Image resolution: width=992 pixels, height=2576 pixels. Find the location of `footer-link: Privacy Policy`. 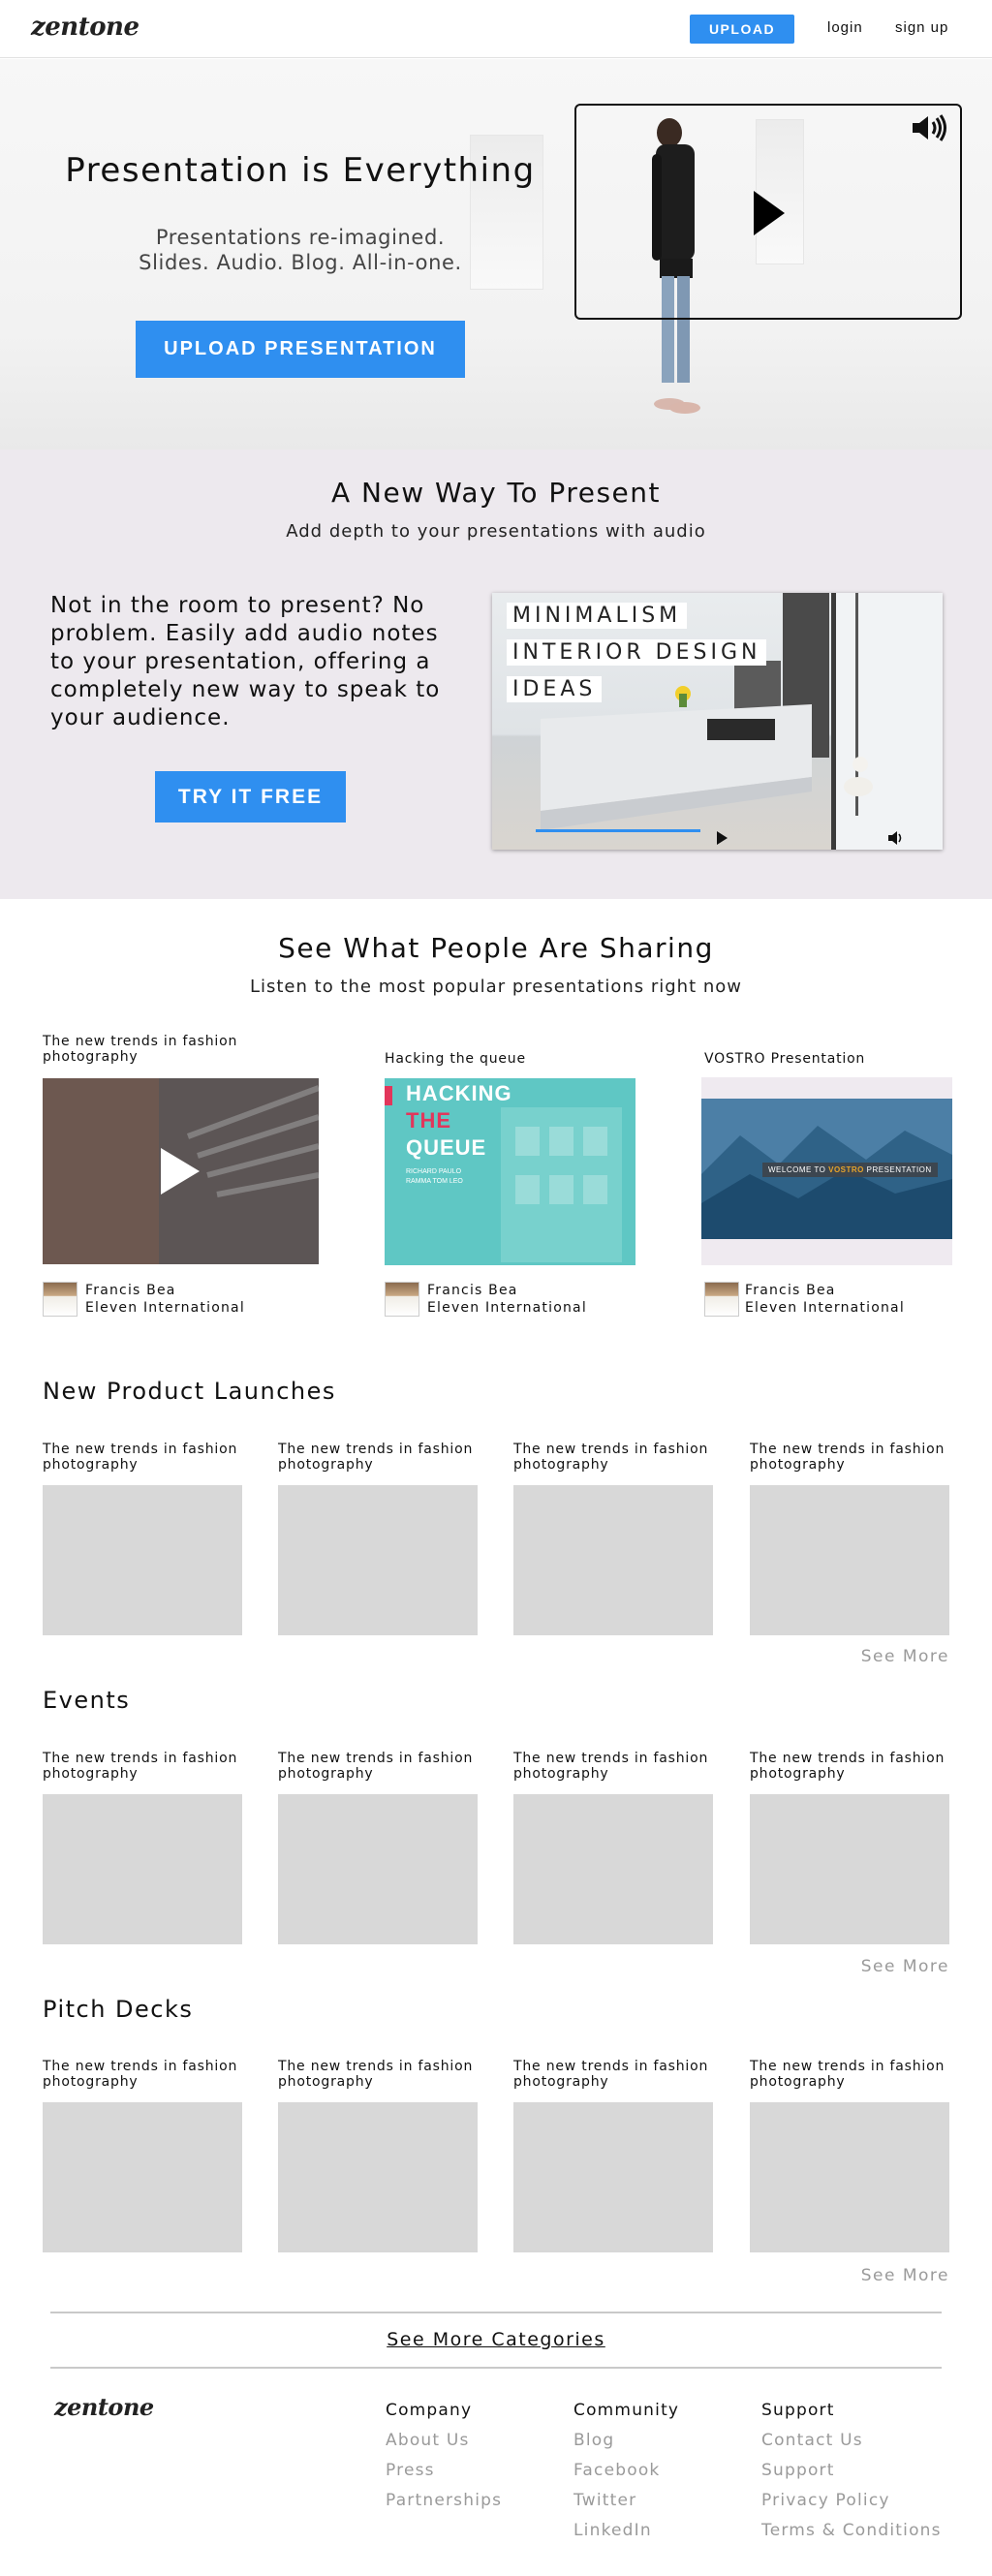

footer-link: Privacy Policy is located at coordinates (825, 2500).